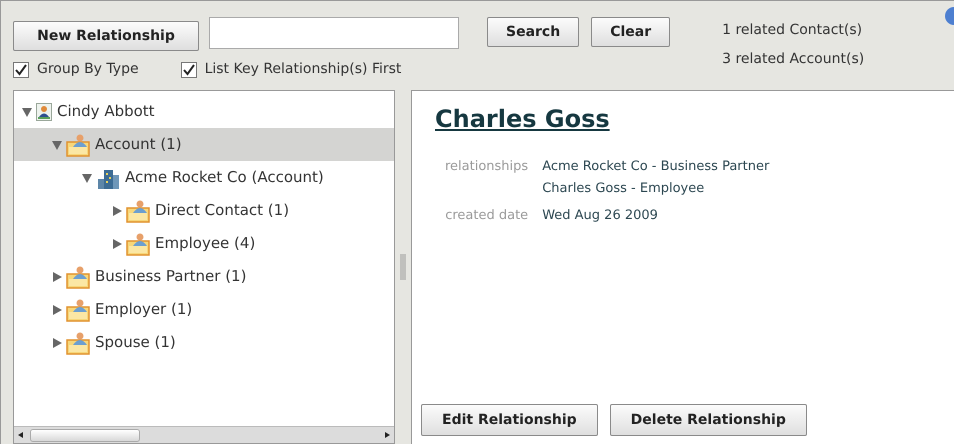 The height and width of the screenshot is (444, 954). Describe the element at coordinates (224, 177) in the screenshot. I see `tree-item-label: Acme Rocket Co (Account)` at that location.